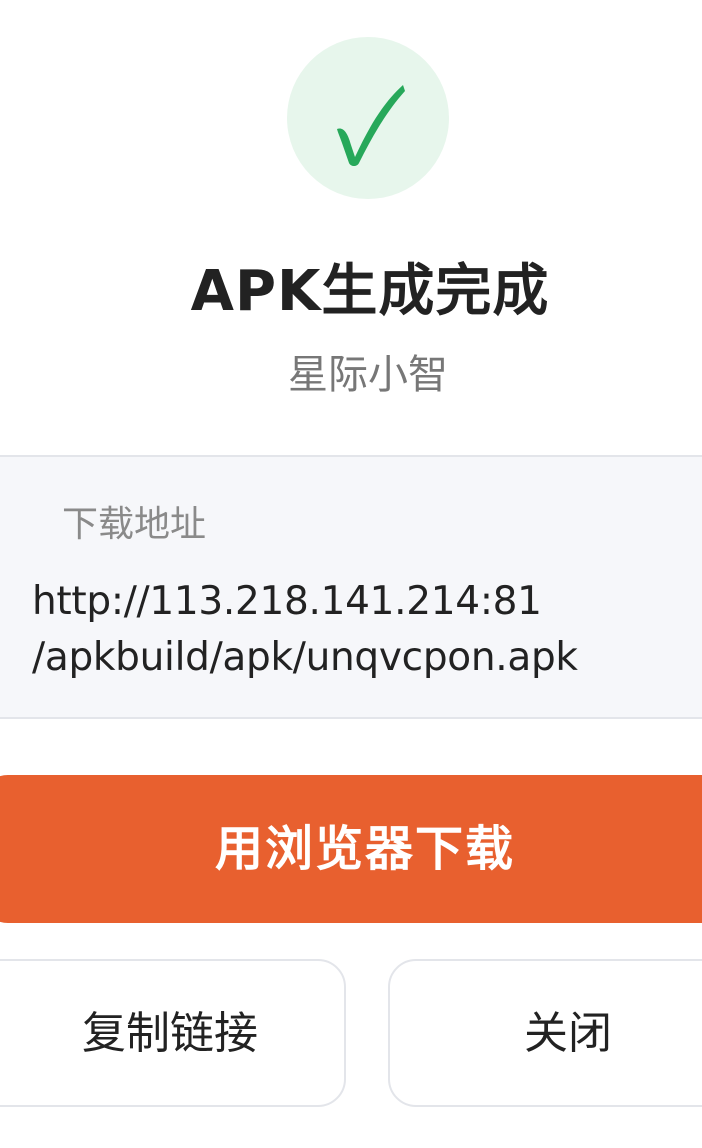 This screenshot has height=1148, width=702. I want to click on app-name: 星际小智, so click(368, 375).